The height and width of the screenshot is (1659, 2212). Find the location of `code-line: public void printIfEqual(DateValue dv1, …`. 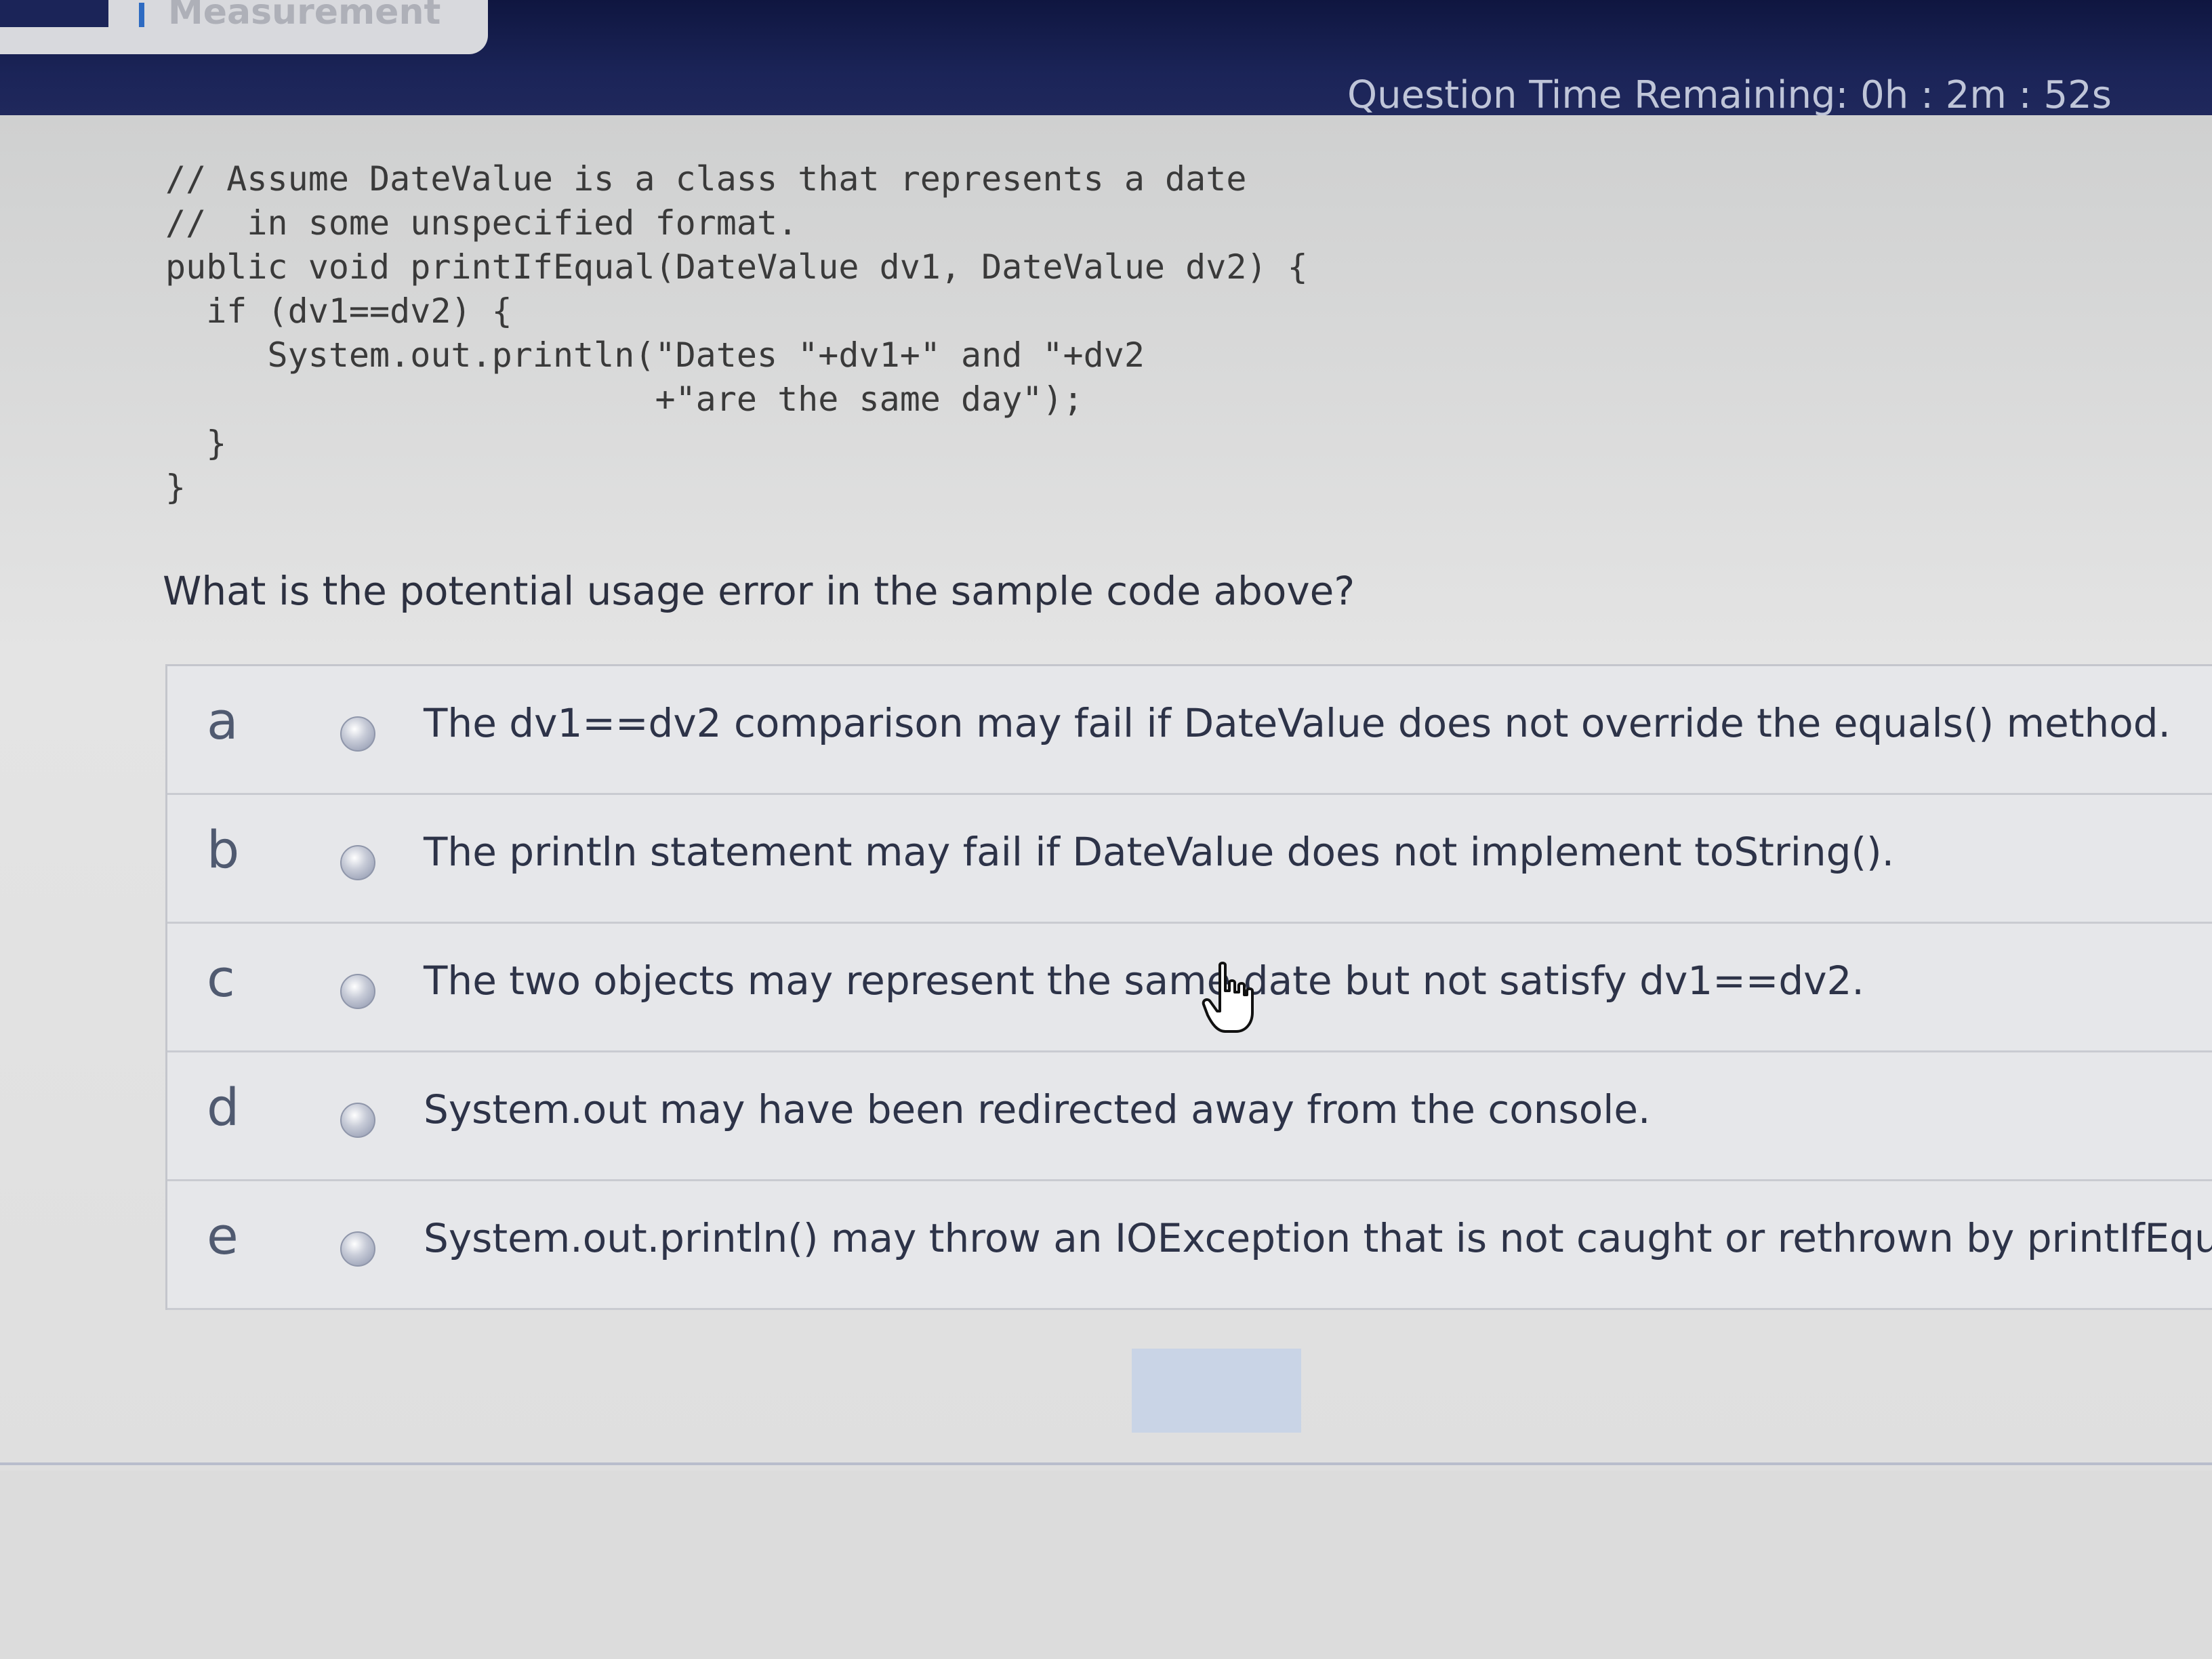

code-line: public void printIfEqual(DateValue dv1, … is located at coordinates (736, 267).